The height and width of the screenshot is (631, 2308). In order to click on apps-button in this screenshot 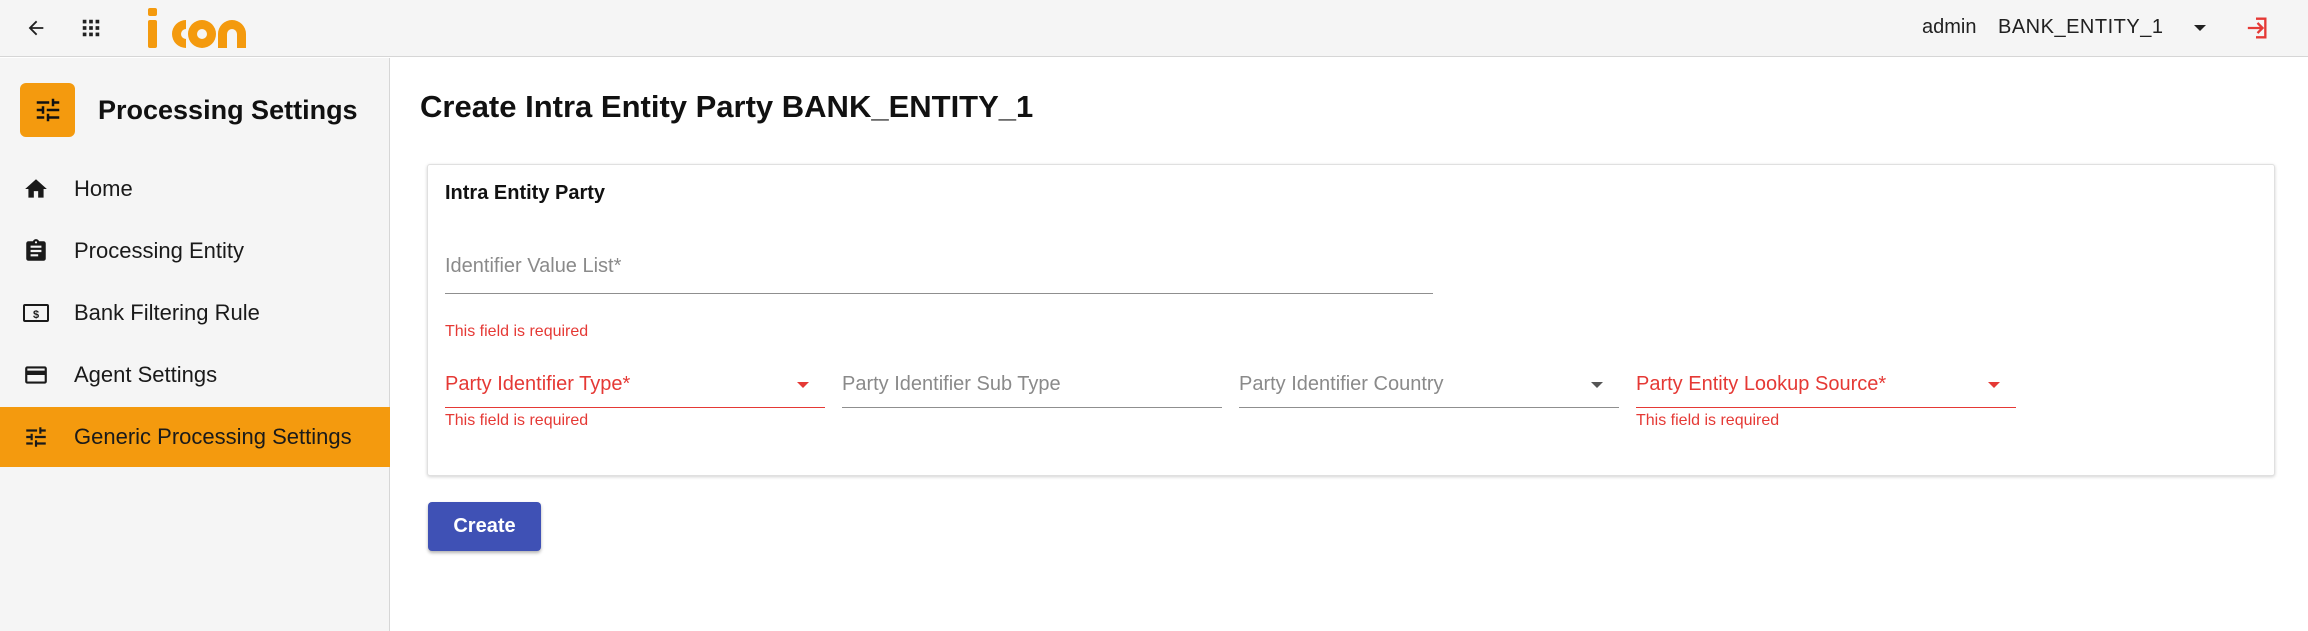, I will do `click(91, 28)`.